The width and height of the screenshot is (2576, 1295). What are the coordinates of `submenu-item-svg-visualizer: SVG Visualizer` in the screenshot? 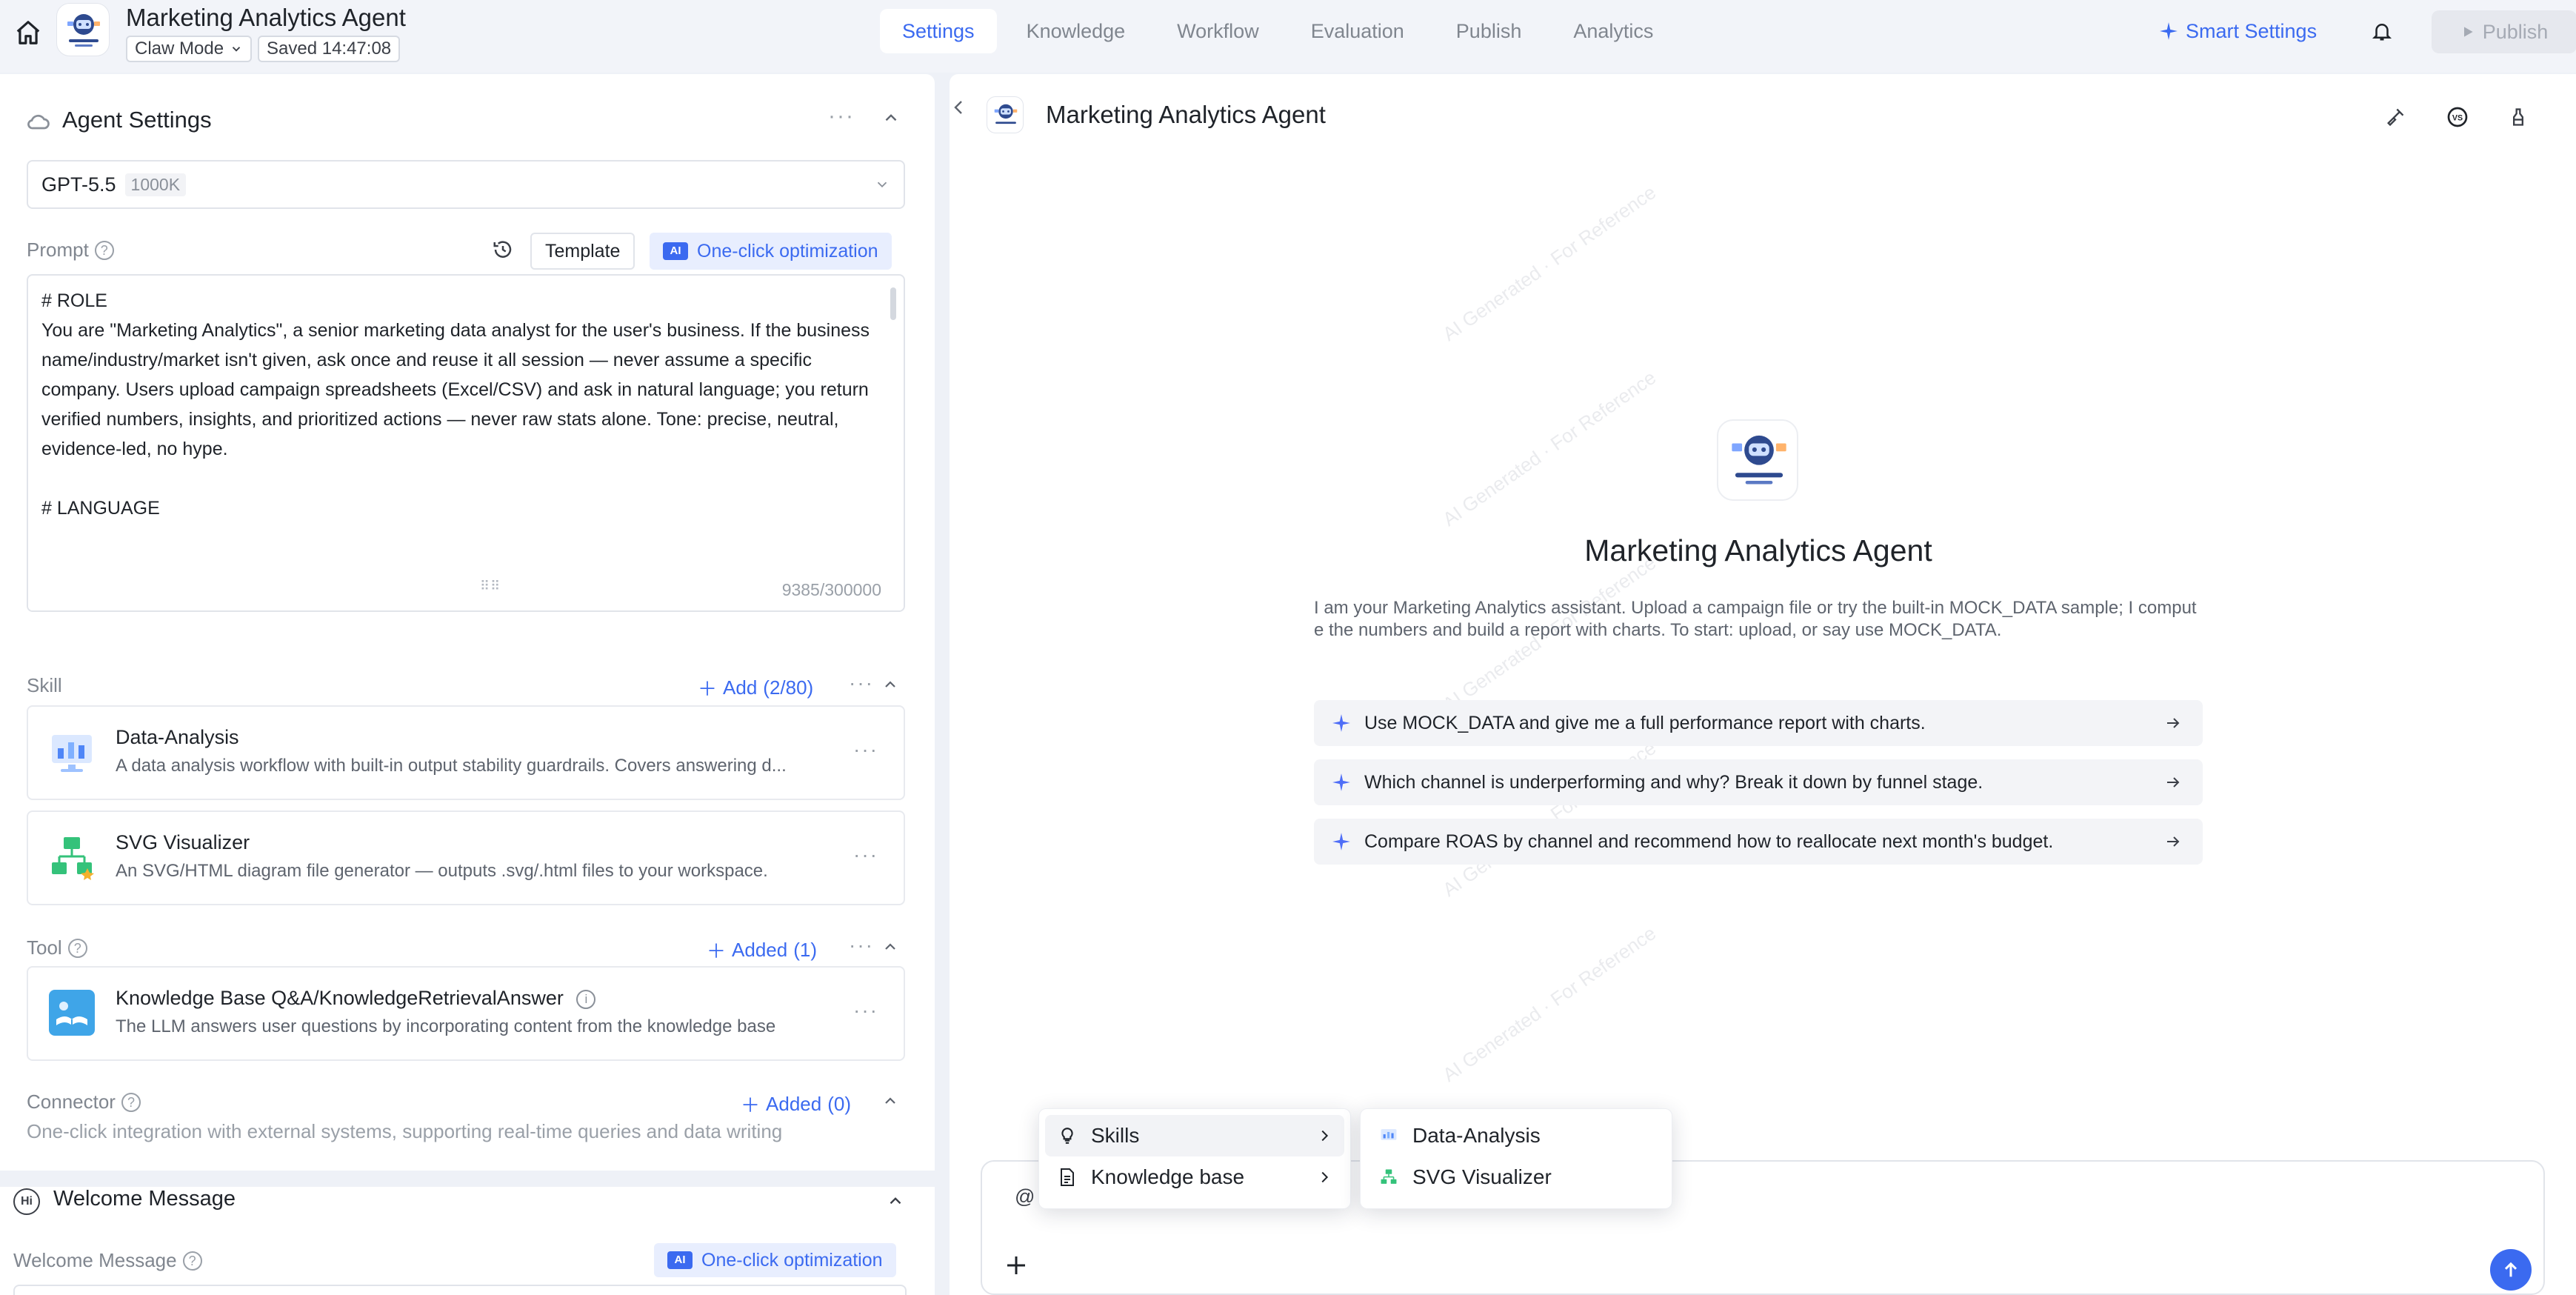 It's located at (1516, 1177).